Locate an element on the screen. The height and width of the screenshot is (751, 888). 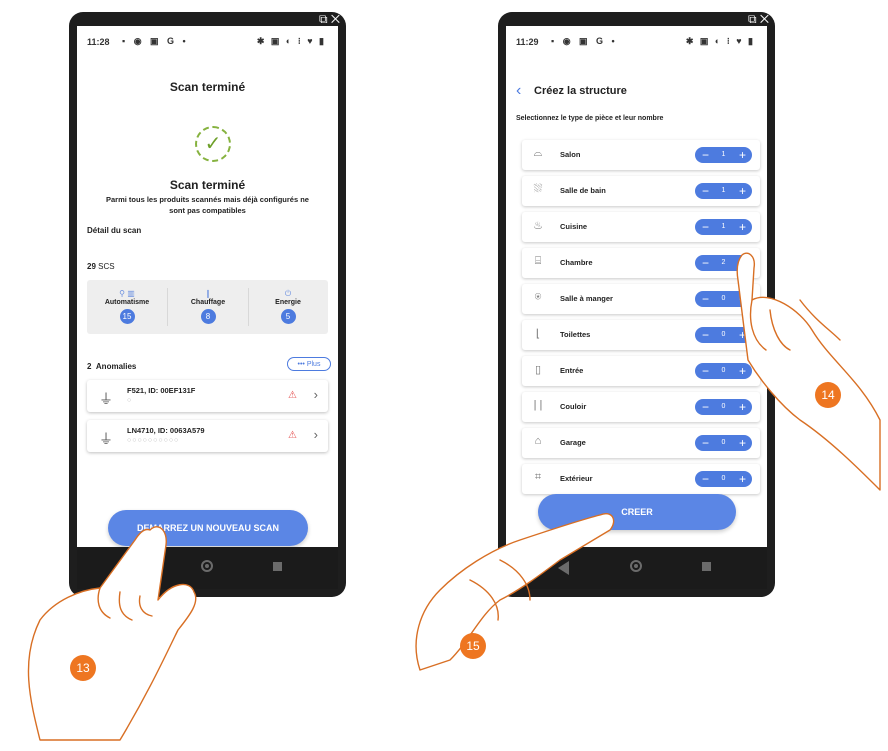
room-name: Salle de bain is located at coordinates (583, 190).